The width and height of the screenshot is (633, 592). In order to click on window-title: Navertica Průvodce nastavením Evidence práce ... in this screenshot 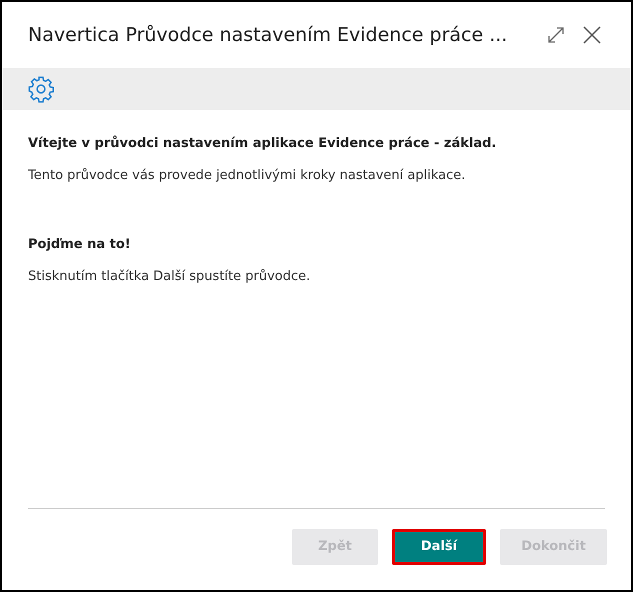, I will do `click(268, 35)`.